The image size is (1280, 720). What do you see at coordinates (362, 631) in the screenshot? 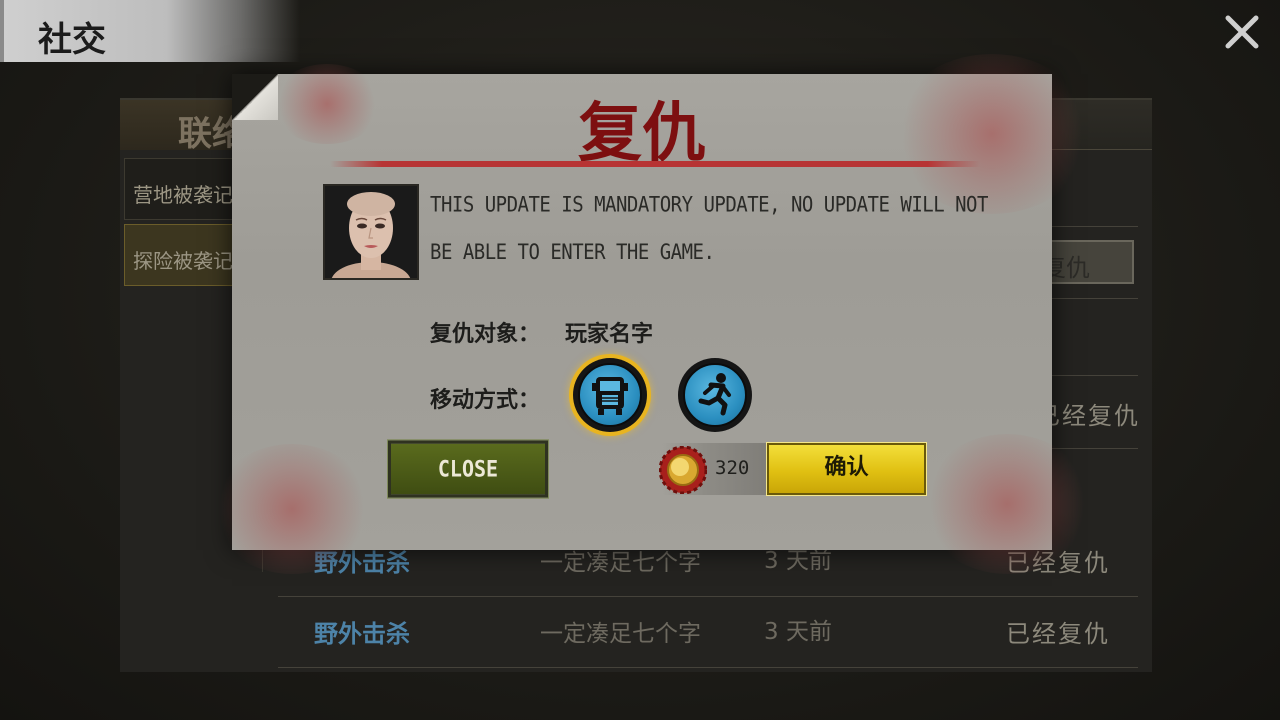
I see `kill-type-link: 野外击杀` at bounding box center [362, 631].